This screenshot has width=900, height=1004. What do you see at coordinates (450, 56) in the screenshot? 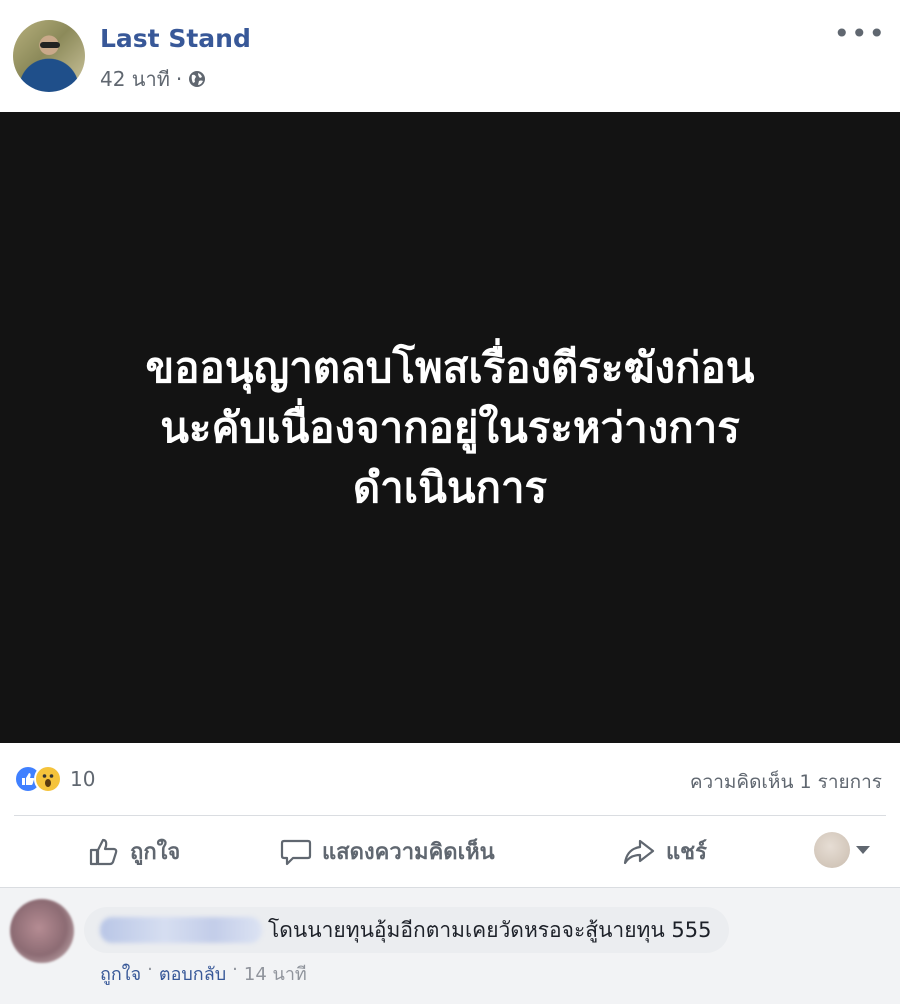
I see `post-header: Last Stand 42 นาที · •••` at bounding box center [450, 56].